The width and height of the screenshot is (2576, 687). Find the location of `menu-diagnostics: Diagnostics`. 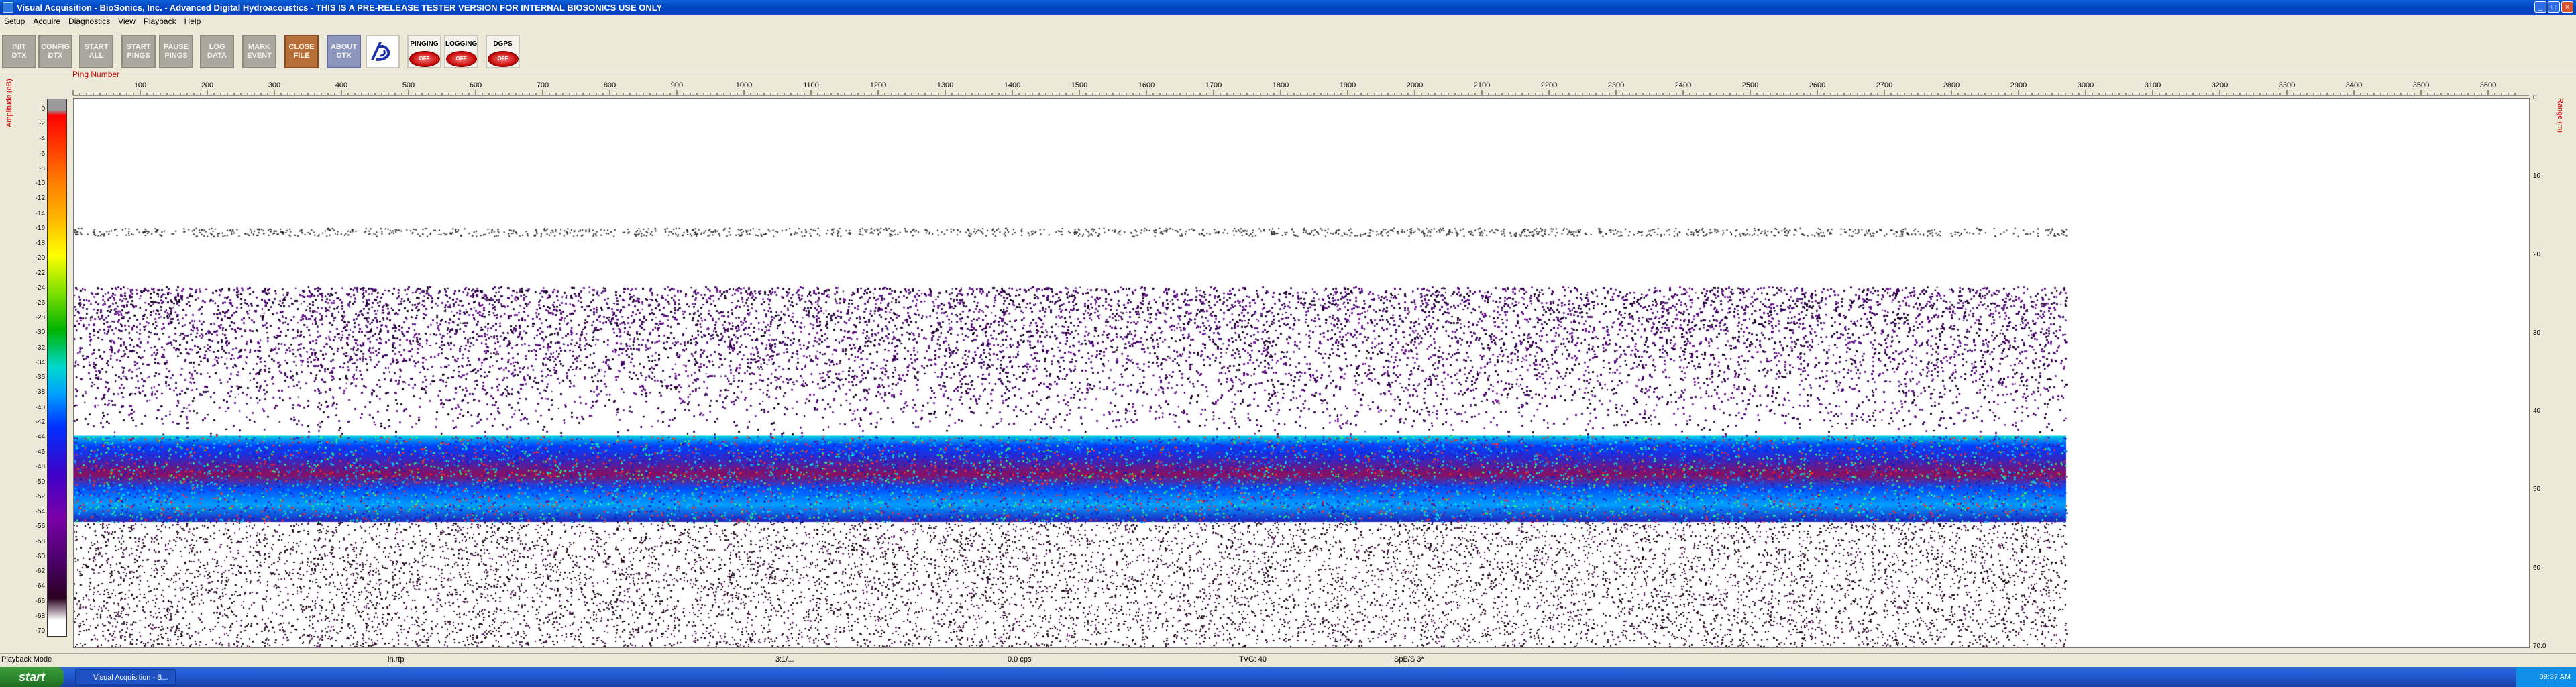

menu-diagnostics: Diagnostics is located at coordinates (89, 21).